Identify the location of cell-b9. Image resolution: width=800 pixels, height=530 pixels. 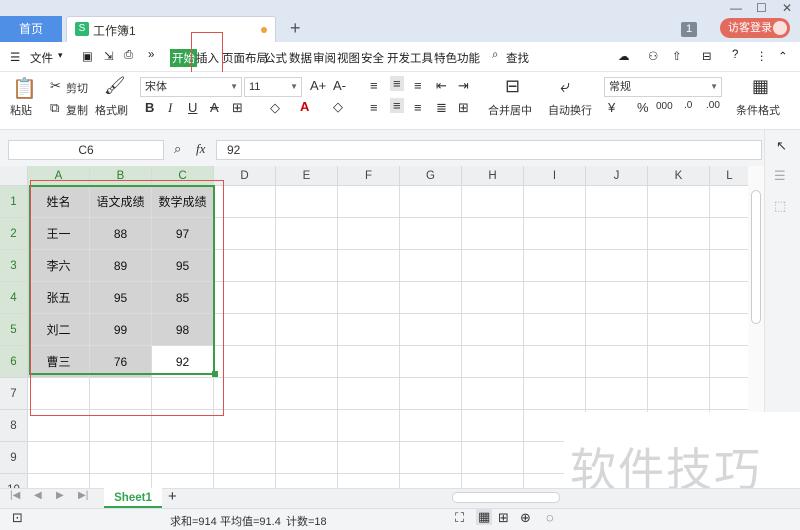
(121, 458).